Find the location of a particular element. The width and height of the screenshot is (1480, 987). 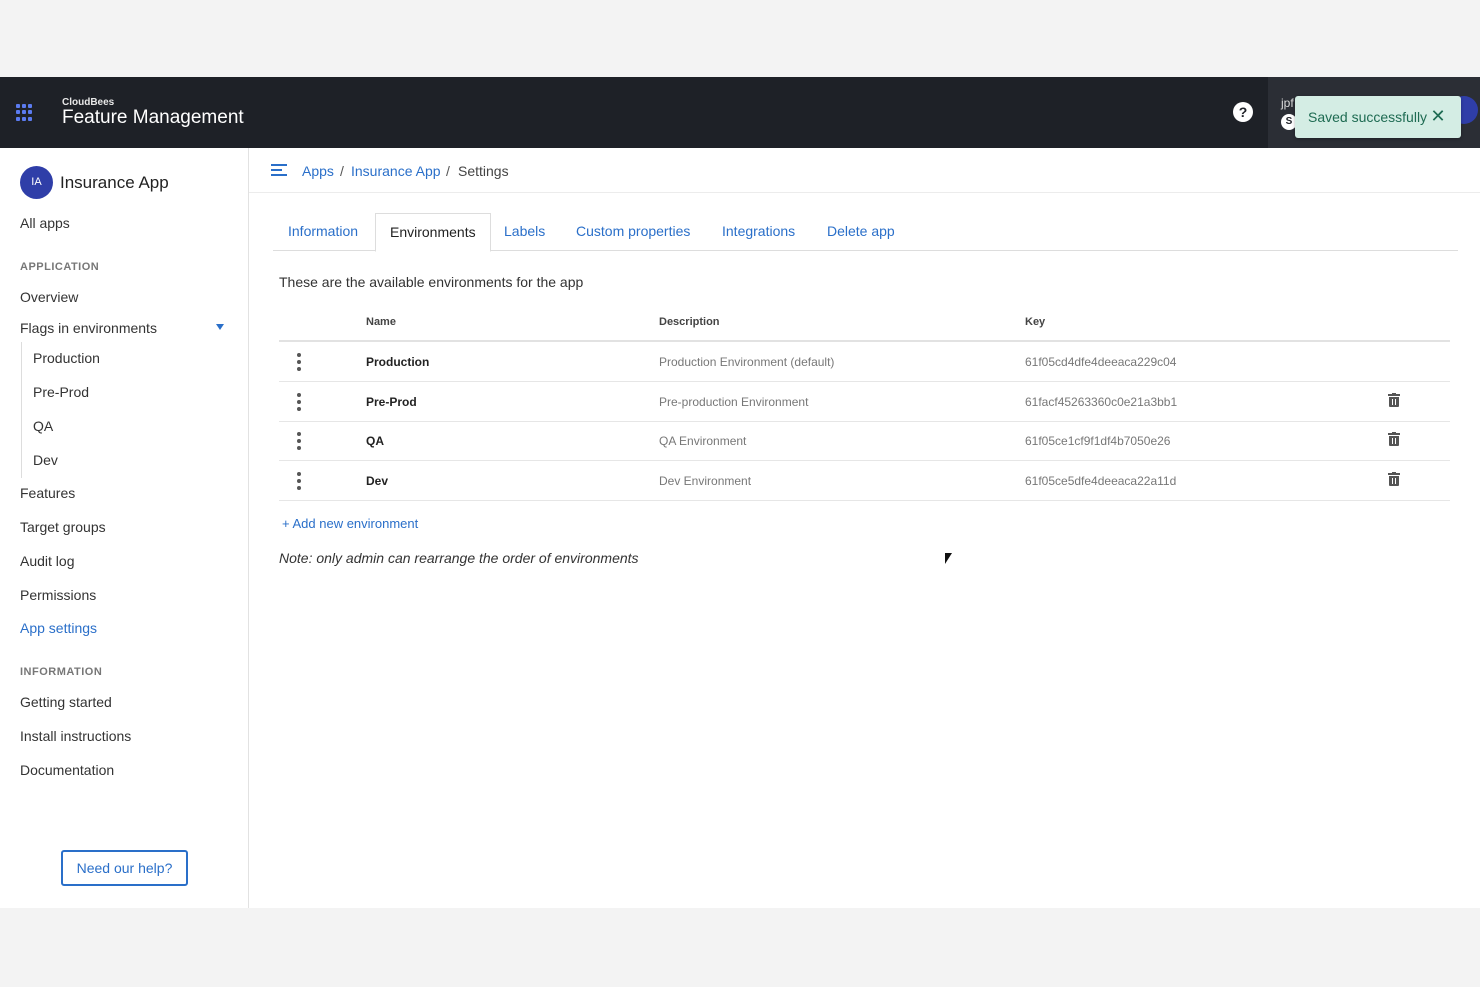

collapse-menu-icon is located at coordinates (279, 170).